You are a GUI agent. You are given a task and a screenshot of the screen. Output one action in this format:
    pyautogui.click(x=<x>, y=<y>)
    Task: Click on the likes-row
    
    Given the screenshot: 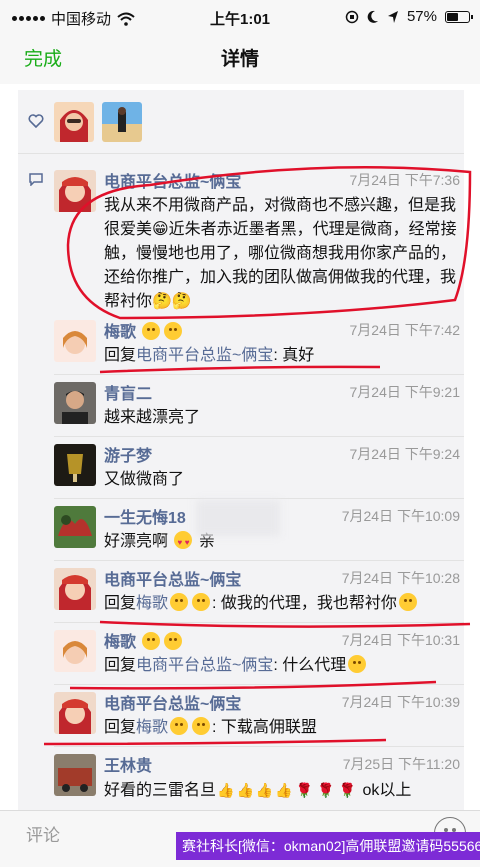 What is the action you would take?
    pyautogui.click(x=241, y=122)
    